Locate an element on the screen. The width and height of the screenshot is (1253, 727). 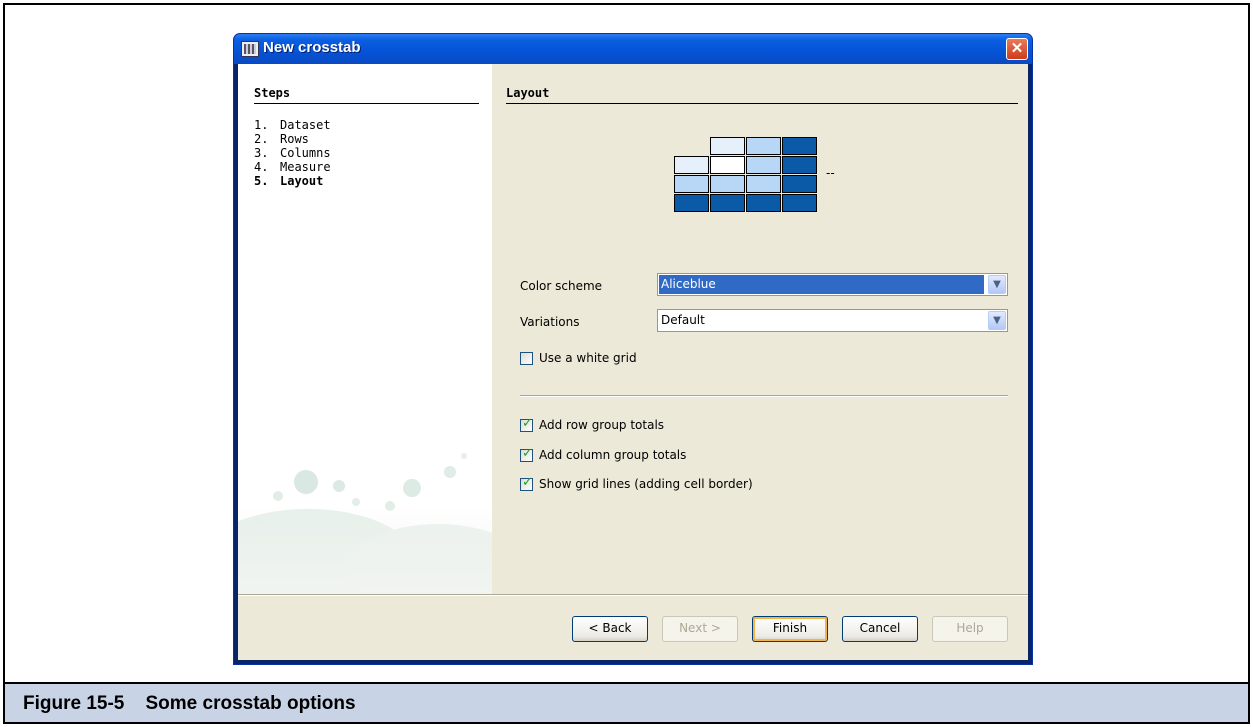
step-label: Columns is located at coordinates (305, 153).